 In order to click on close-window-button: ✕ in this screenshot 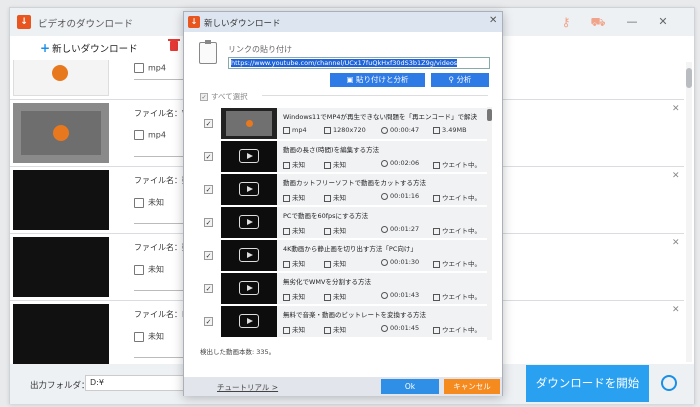, I will do `click(663, 22)`.